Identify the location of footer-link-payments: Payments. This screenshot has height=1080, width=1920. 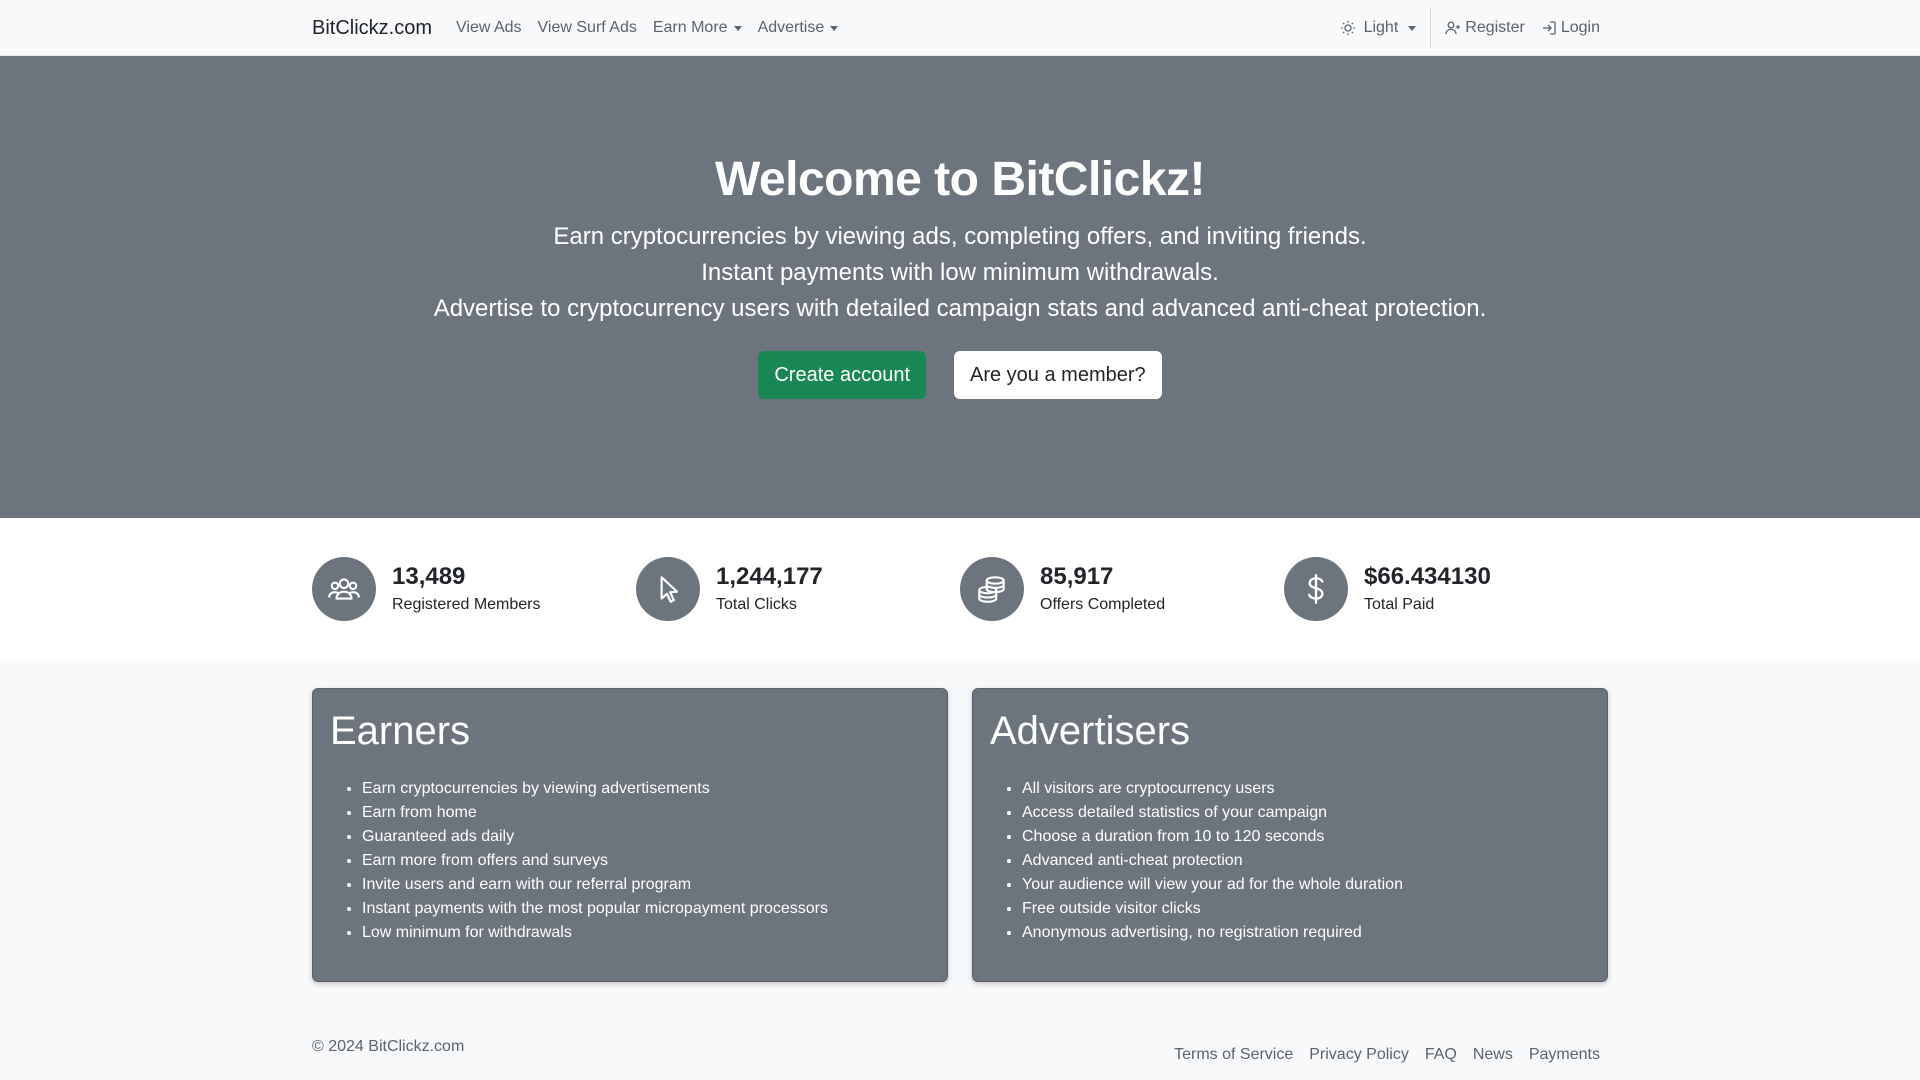
(1564, 1055).